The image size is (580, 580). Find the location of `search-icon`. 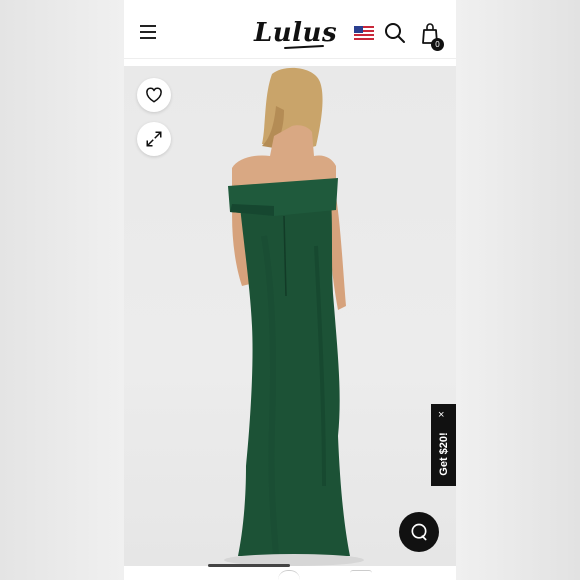

search-icon is located at coordinates (395, 33).